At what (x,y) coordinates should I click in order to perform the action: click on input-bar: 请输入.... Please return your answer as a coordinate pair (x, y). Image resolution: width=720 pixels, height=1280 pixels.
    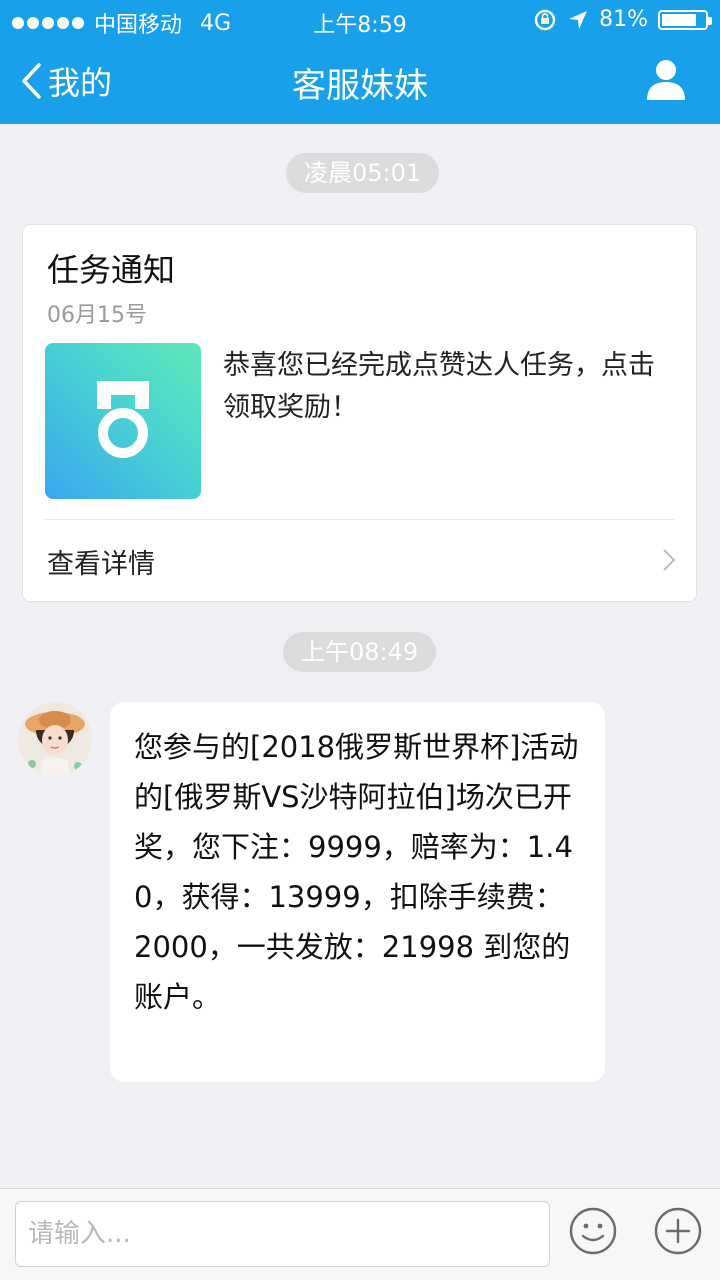
    Looking at the image, I should click on (360, 1234).